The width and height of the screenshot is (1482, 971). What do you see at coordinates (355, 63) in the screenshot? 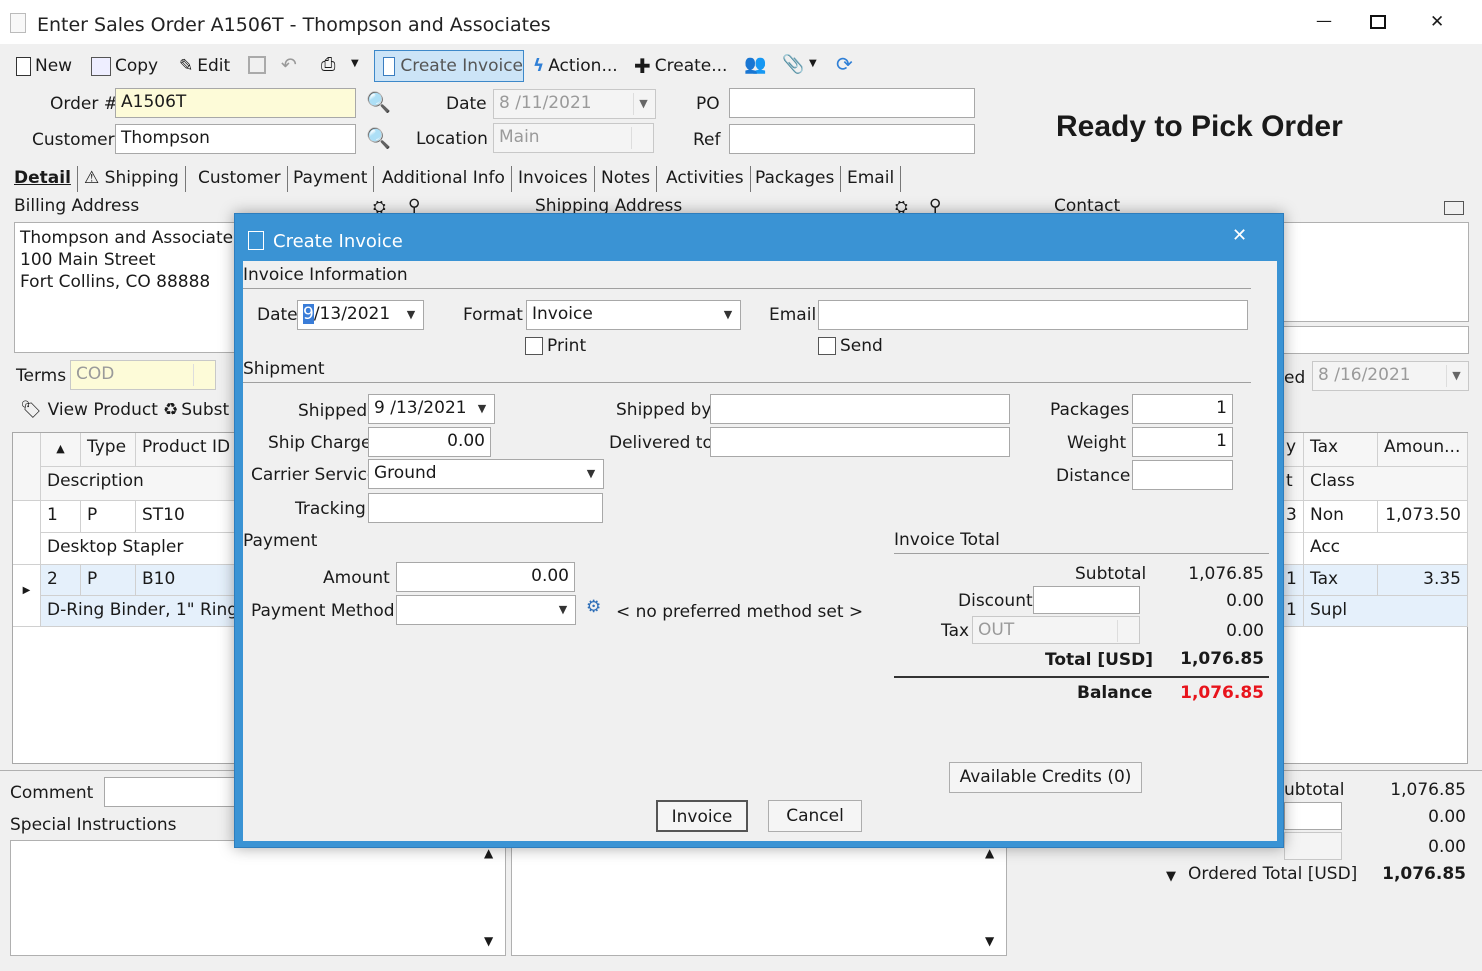
I see `print-dropdown-arrow: ▼` at bounding box center [355, 63].